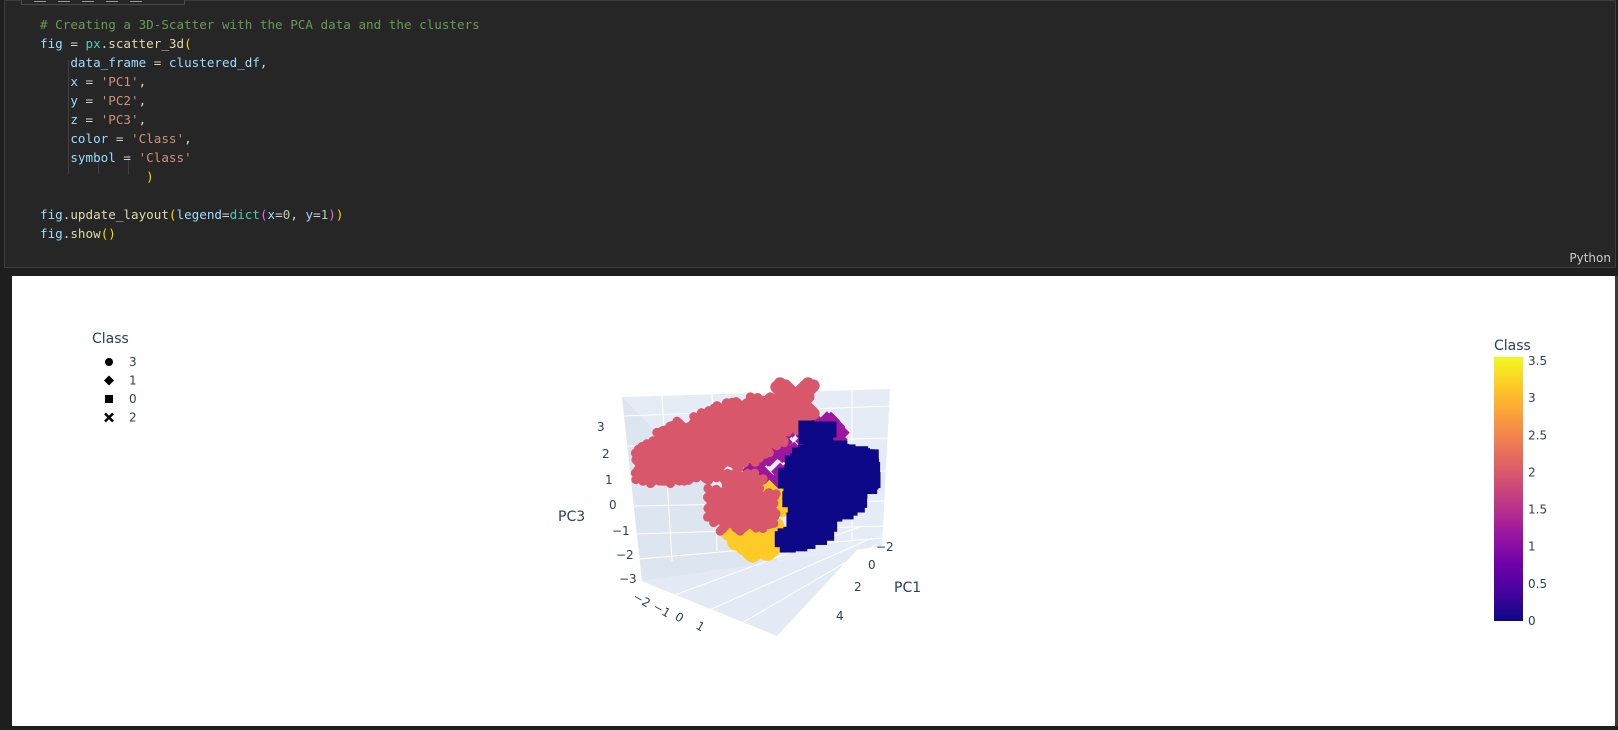 The width and height of the screenshot is (1618, 730). What do you see at coordinates (680, 617) in the screenshot?
I see `y-tick-label: 0` at bounding box center [680, 617].